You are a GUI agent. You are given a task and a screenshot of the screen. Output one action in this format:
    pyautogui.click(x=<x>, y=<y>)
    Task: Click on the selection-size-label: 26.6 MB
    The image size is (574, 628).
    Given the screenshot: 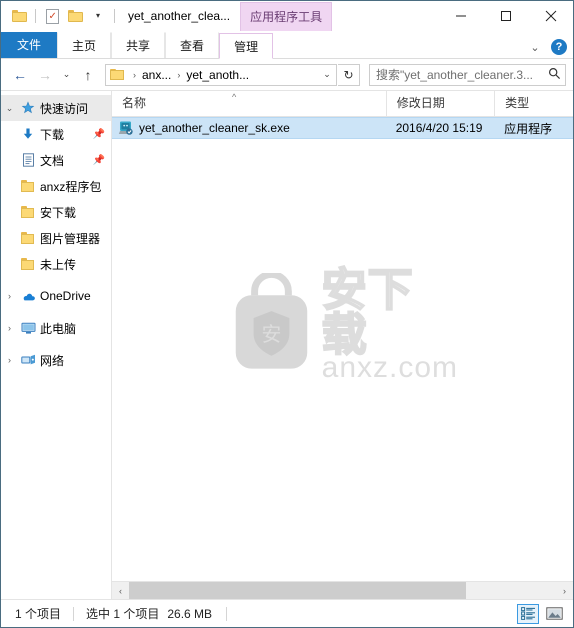 What is the action you would take?
    pyautogui.click(x=190, y=613)
    